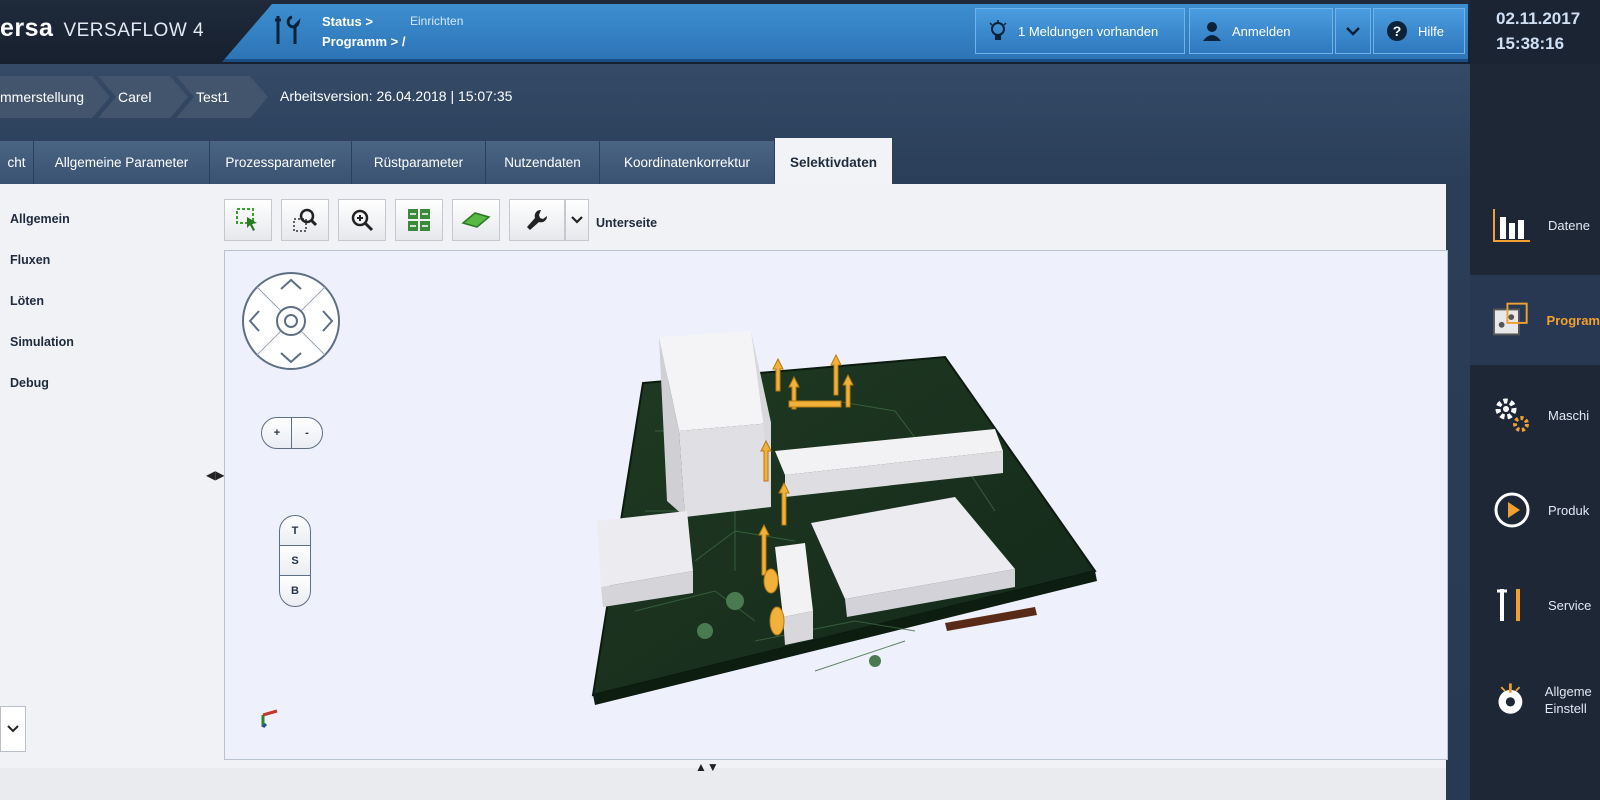 The height and width of the screenshot is (800, 1600). Describe the element at coordinates (1535, 225) in the screenshot. I see `sidebar-item-data: Datene` at that location.